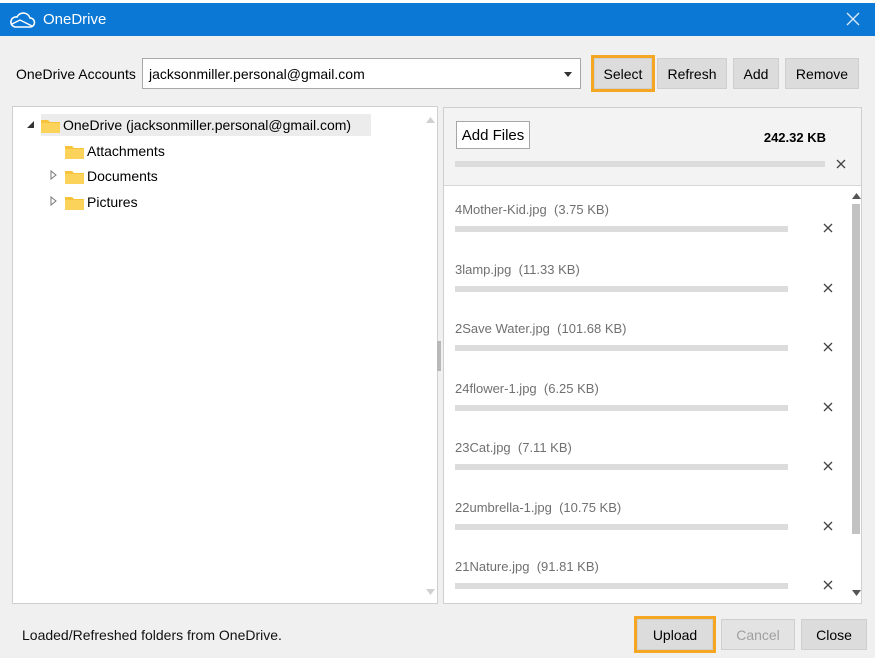  Describe the element at coordinates (513, 447) in the screenshot. I see `file-name-label: 23Cat.jpg (7.11 KB)` at that location.